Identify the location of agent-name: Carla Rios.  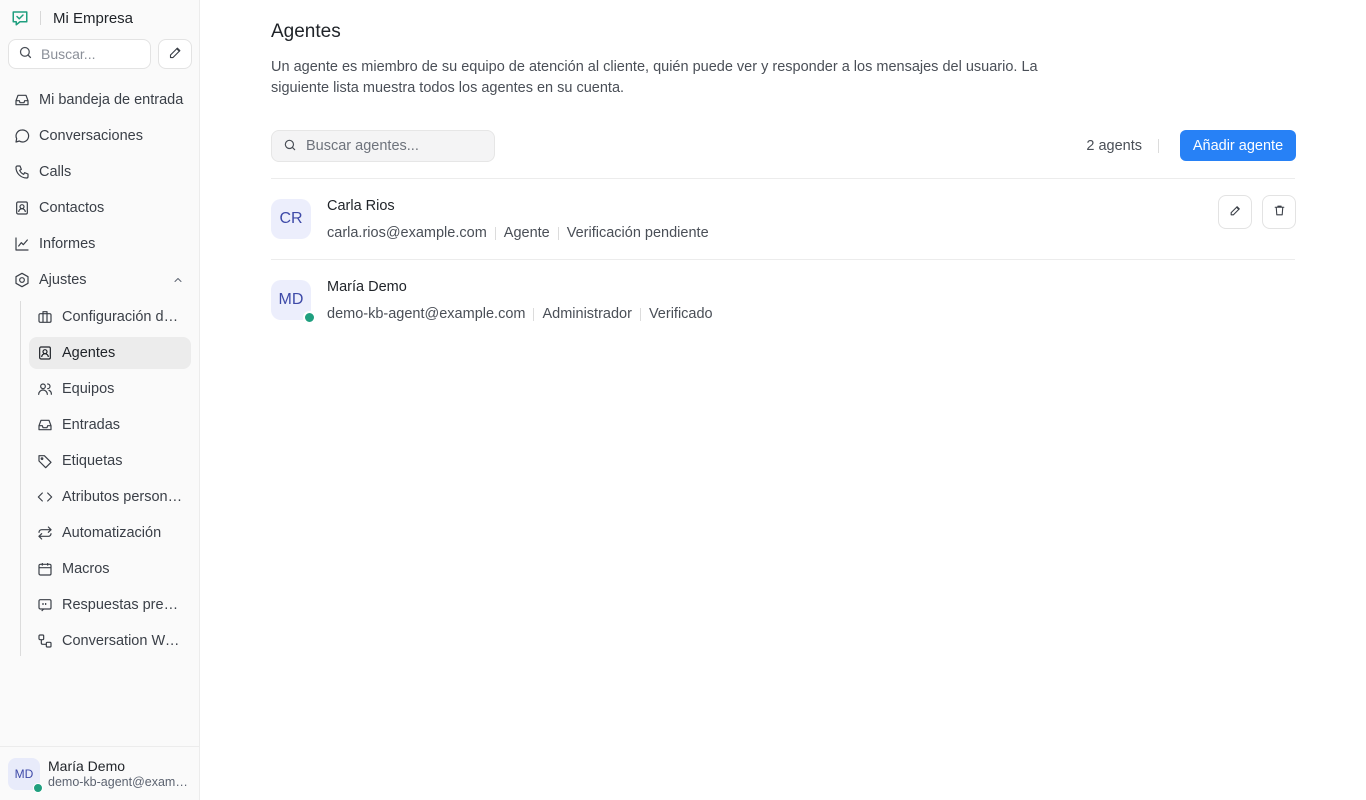
(361, 206).